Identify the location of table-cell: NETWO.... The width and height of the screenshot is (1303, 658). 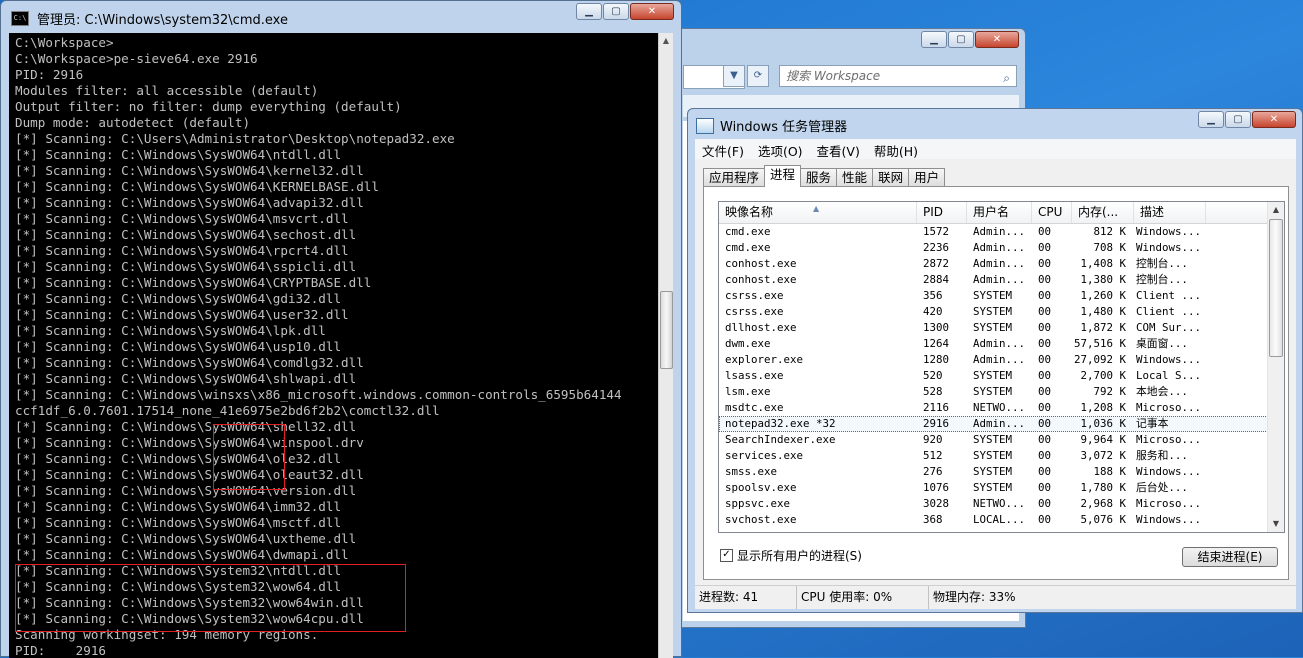
(999, 407).